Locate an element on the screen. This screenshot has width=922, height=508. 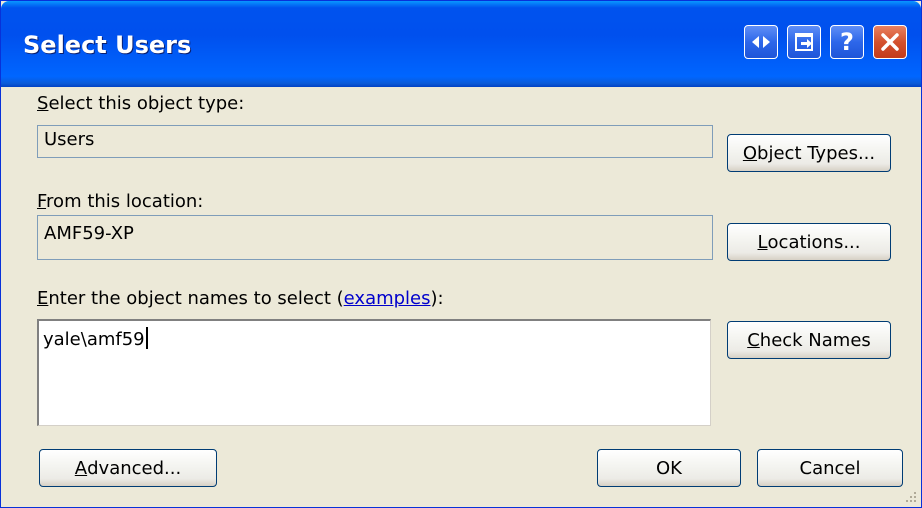
cancel-button: Cancel is located at coordinates (830, 468).